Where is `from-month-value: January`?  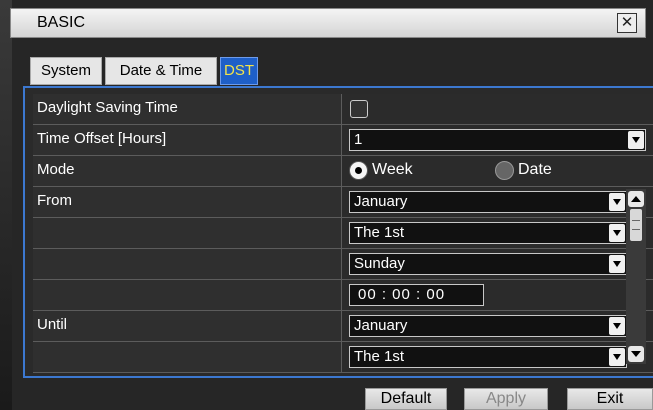
from-month-value: January is located at coordinates (381, 201).